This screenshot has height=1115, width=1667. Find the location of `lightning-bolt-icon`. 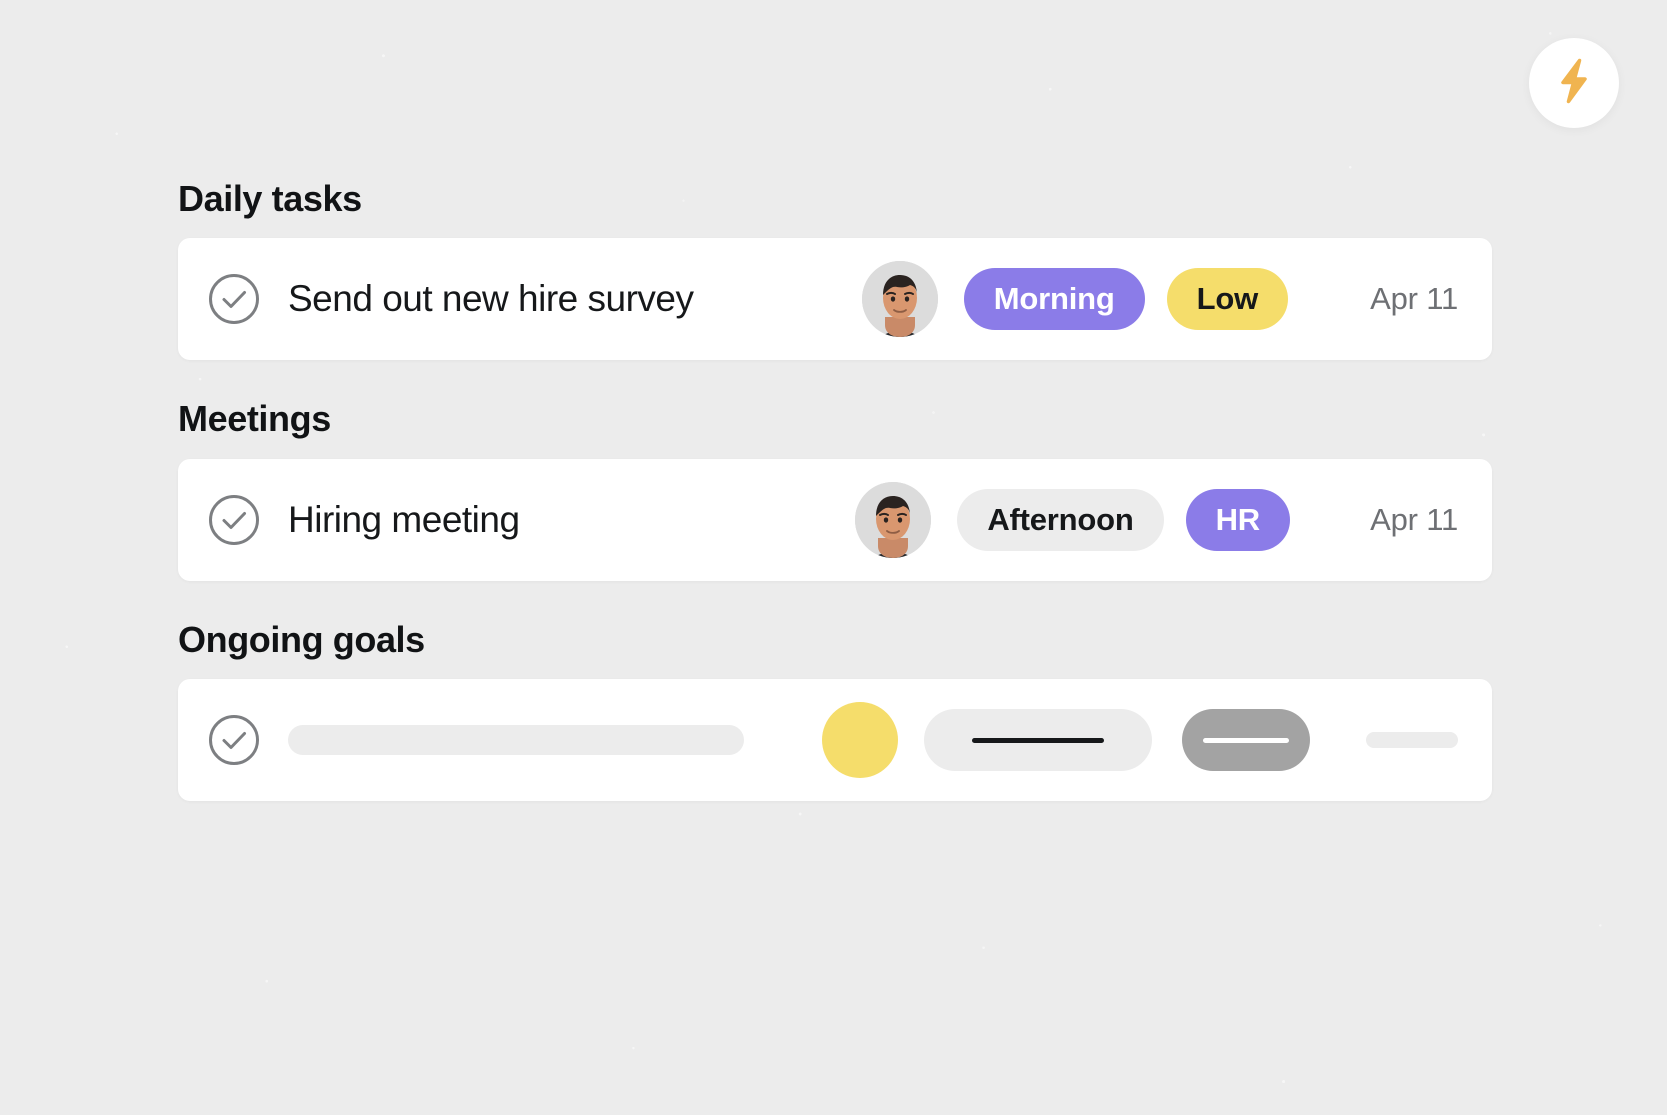

lightning-bolt-icon is located at coordinates (1574, 83).